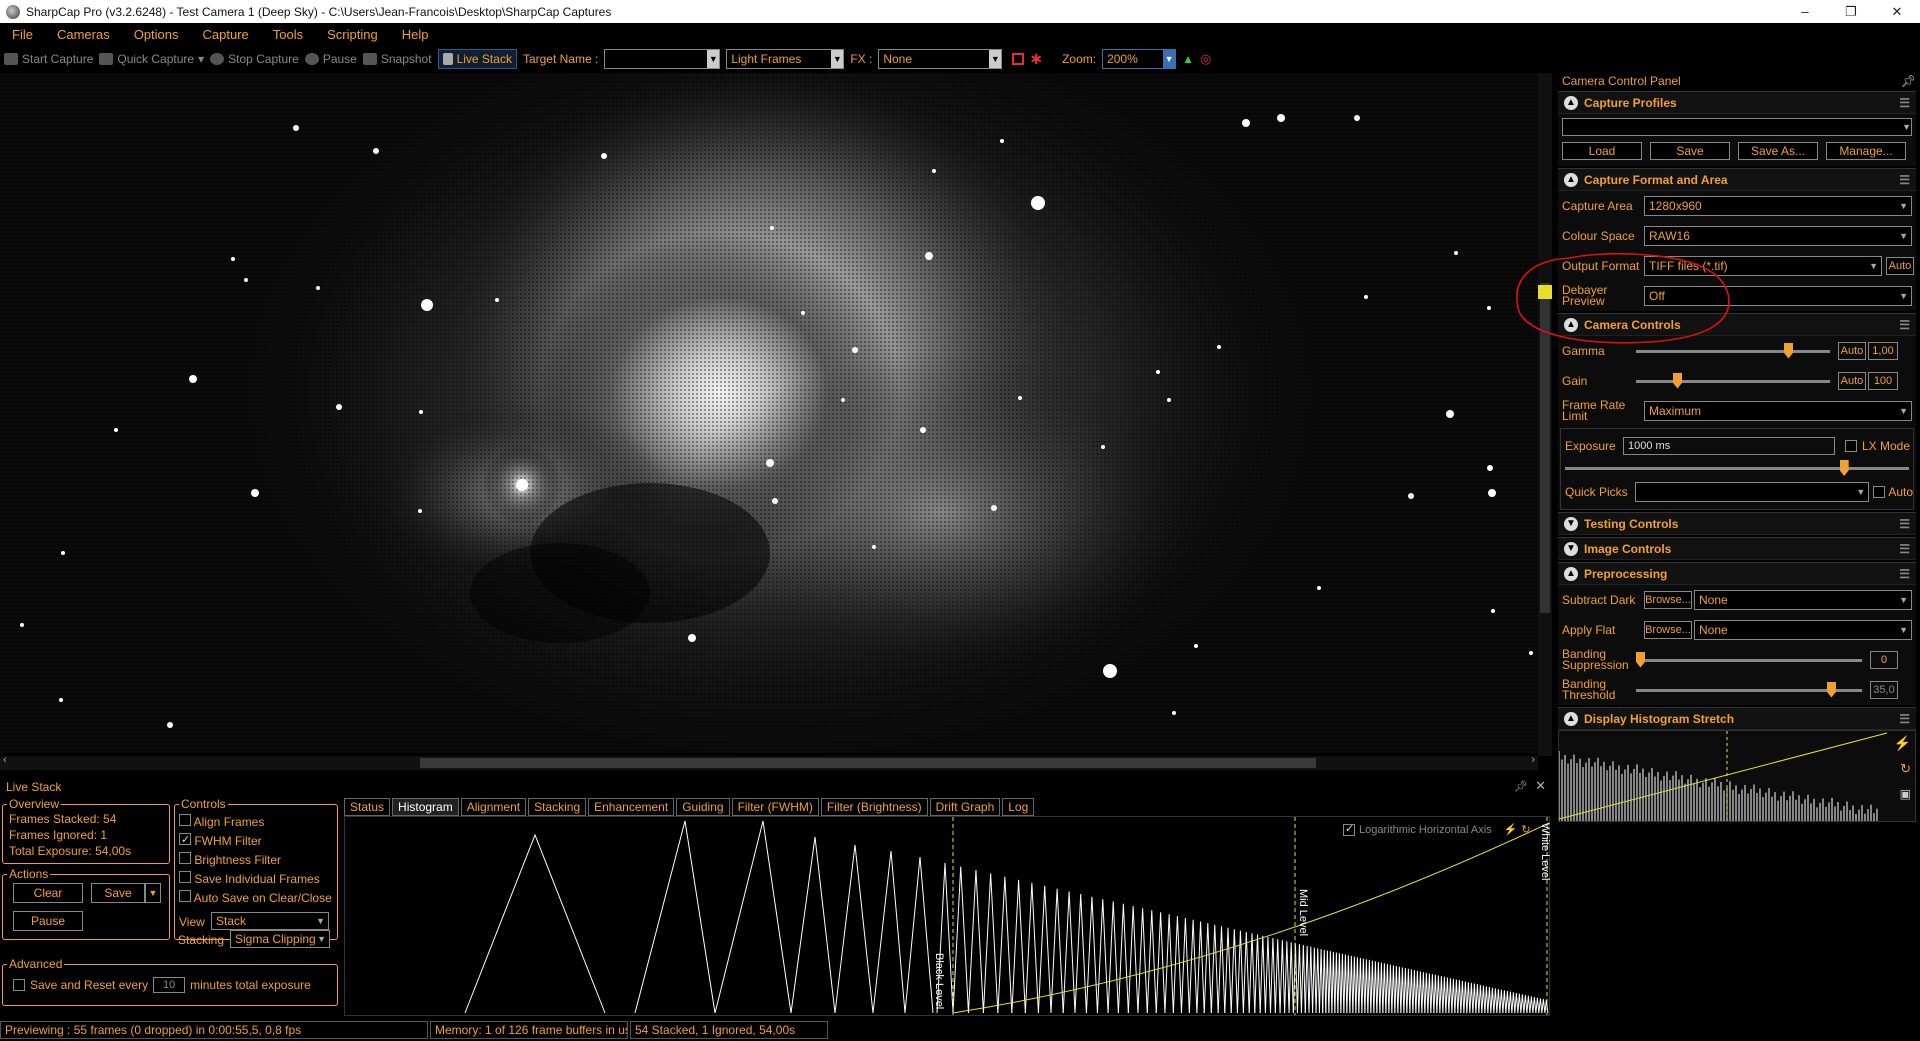  Describe the element at coordinates (1778, 411) in the screenshot. I see `frame-rate-combo: Maximum ▼` at that location.